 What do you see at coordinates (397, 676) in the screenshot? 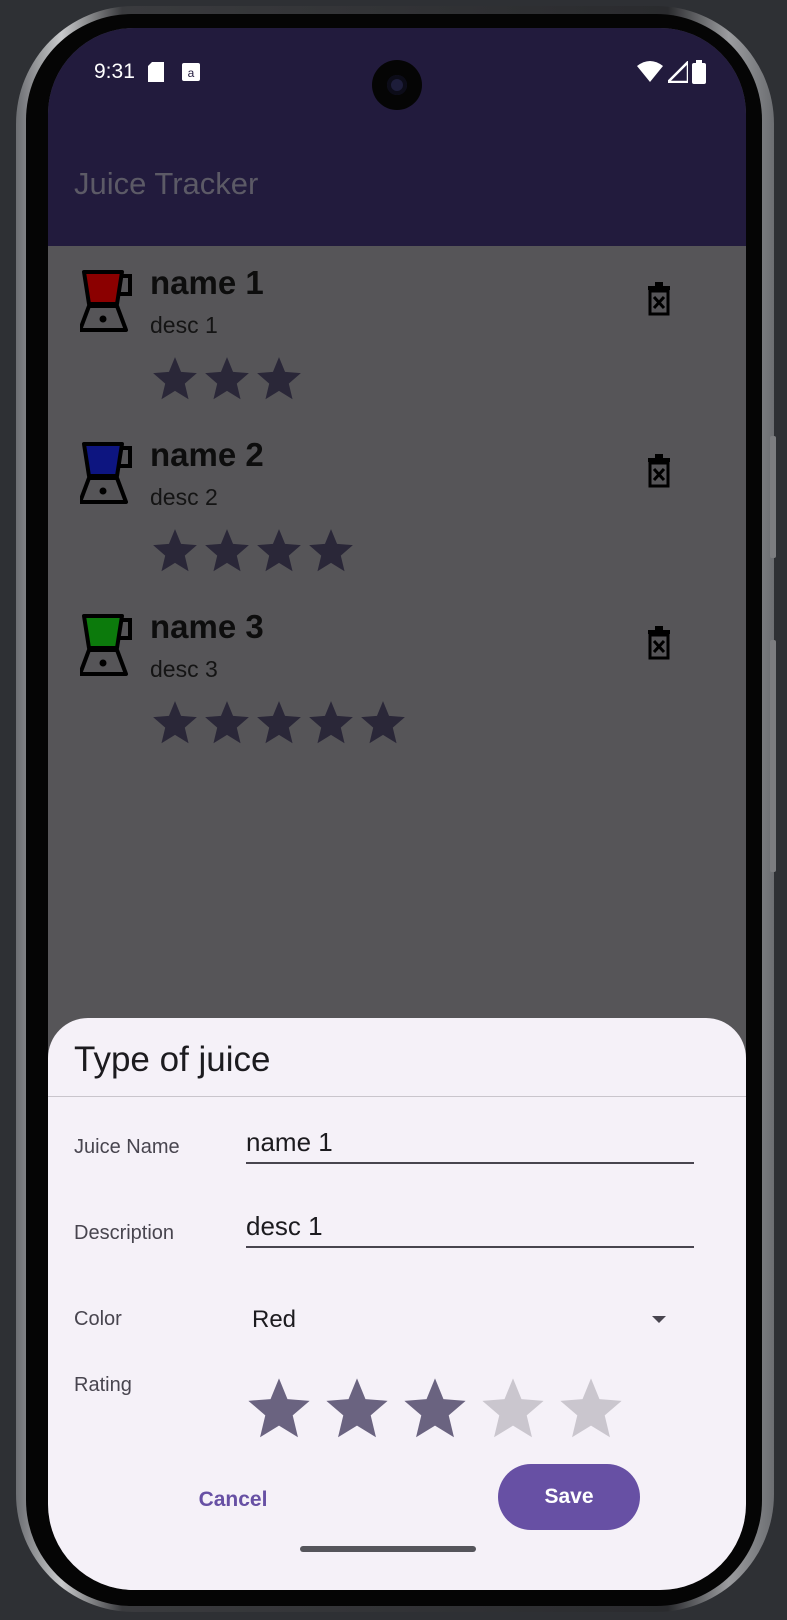
I see `juice-list-item: name 3 desc 3` at bounding box center [397, 676].